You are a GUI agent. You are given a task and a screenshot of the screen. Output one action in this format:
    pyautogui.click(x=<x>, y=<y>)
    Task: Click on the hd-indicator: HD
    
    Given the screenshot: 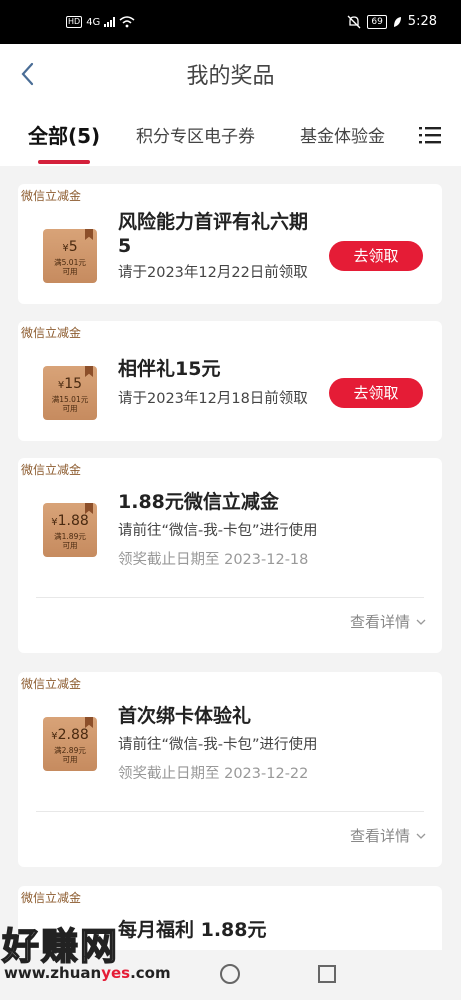 What is the action you would take?
    pyautogui.click(x=74, y=22)
    